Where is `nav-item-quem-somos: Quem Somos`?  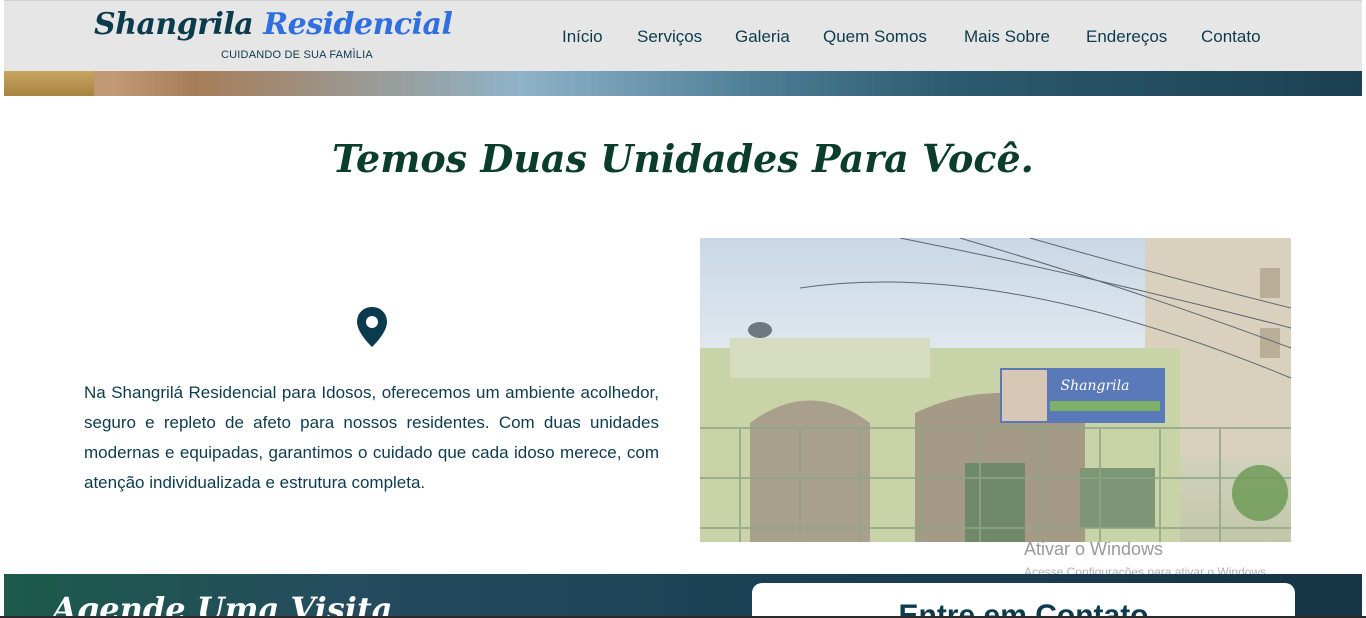 nav-item-quem-somos: Quem Somos is located at coordinates (875, 37).